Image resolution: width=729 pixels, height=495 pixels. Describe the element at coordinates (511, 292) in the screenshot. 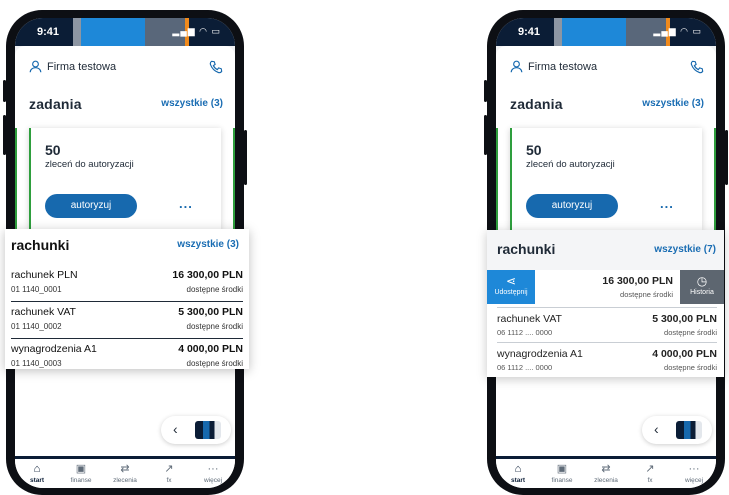

I see `share-label: Udostępnij` at that location.